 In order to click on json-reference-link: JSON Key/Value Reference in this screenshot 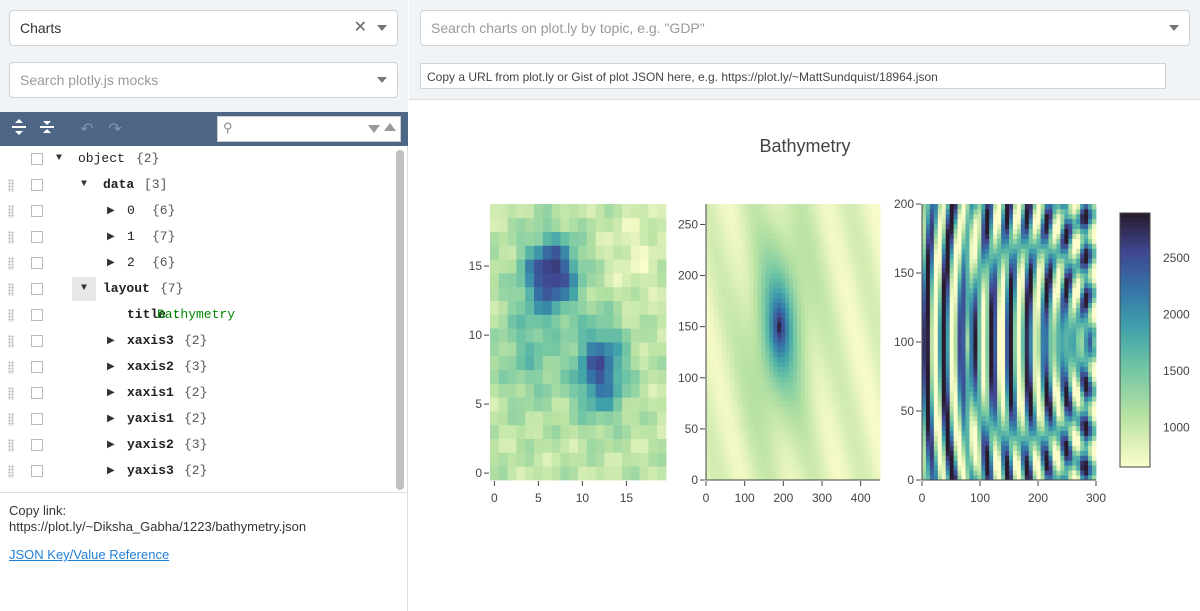, I will do `click(204, 555)`.